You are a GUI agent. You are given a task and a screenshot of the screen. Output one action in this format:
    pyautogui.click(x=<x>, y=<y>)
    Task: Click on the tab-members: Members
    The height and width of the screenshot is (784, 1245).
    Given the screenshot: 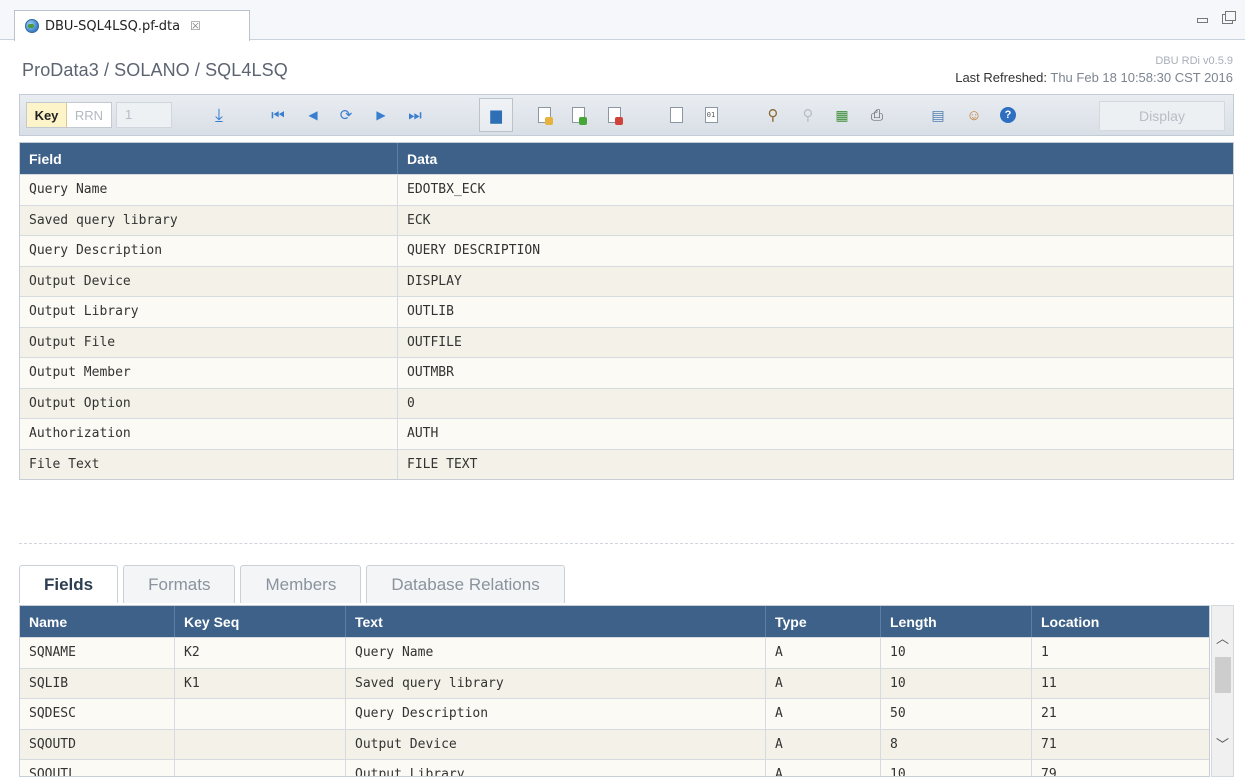 What is the action you would take?
    pyautogui.click(x=301, y=584)
    